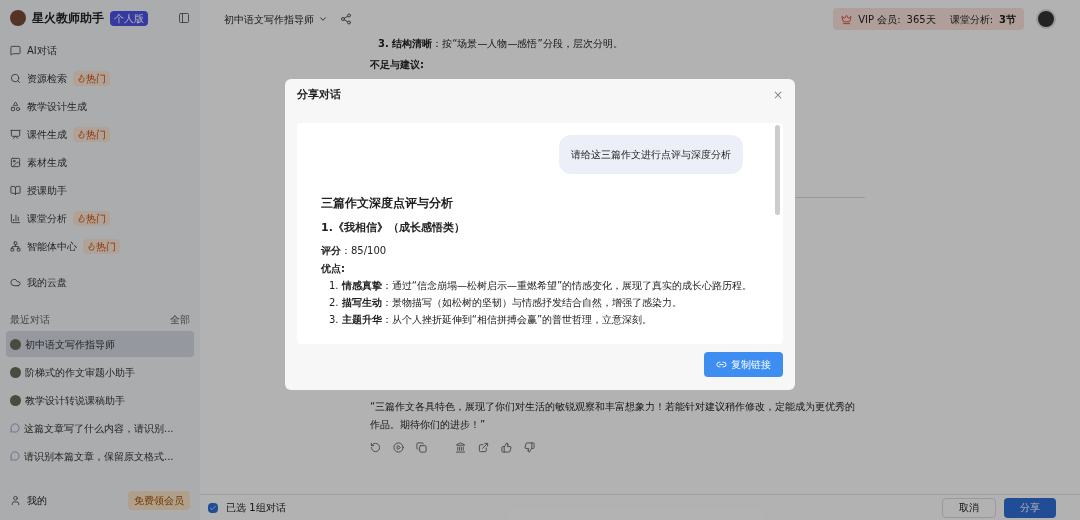 Image resolution: width=1080 pixels, height=520 pixels. Describe the element at coordinates (256, 508) in the screenshot. I see `selection-count: 已选 1组对话` at that location.